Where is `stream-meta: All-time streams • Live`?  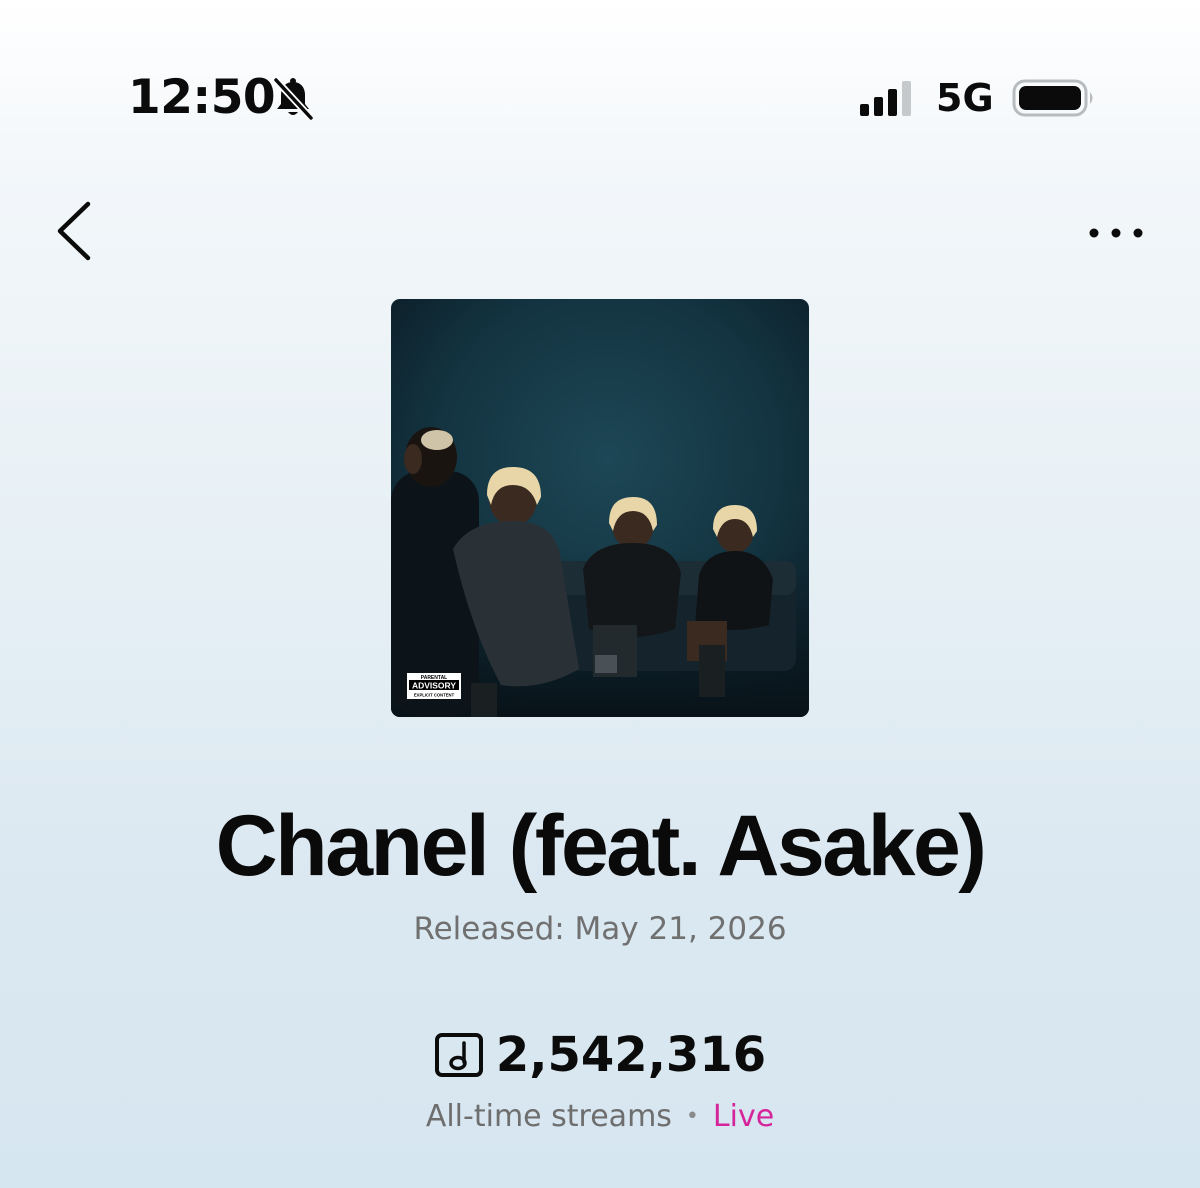
stream-meta: All-time streams • Live is located at coordinates (600, 1117).